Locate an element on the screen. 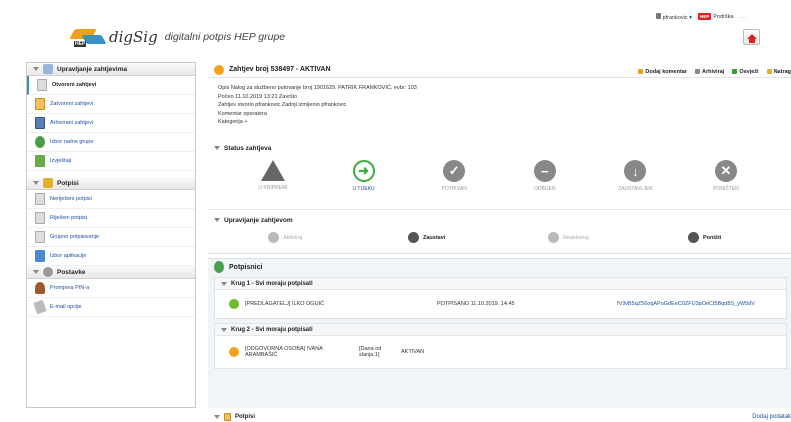  sidebar-item-unresolved: Neriješeni potpisi is located at coordinates (111, 199).